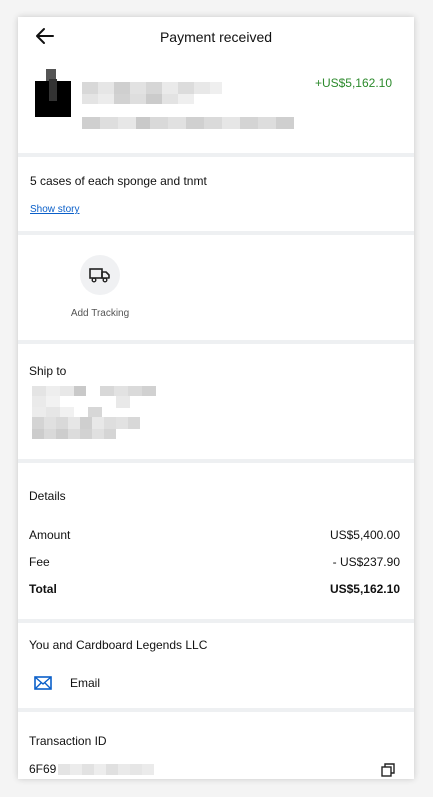 The image size is (433, 797). I want to click on detail-value: - US$237.90, so click(366, 562).